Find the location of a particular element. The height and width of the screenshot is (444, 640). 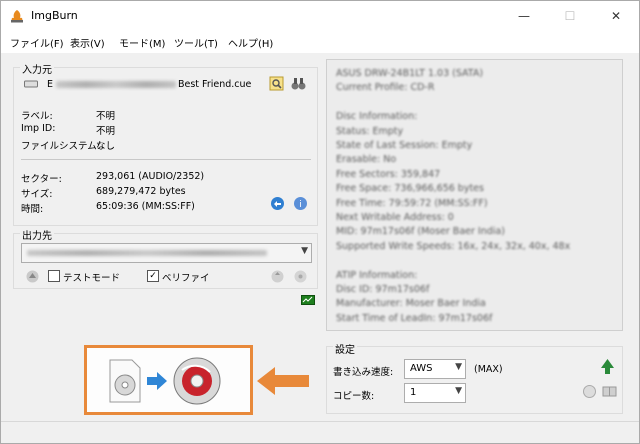

destination-device-select: ▼ is located at coordinates (166, 253).